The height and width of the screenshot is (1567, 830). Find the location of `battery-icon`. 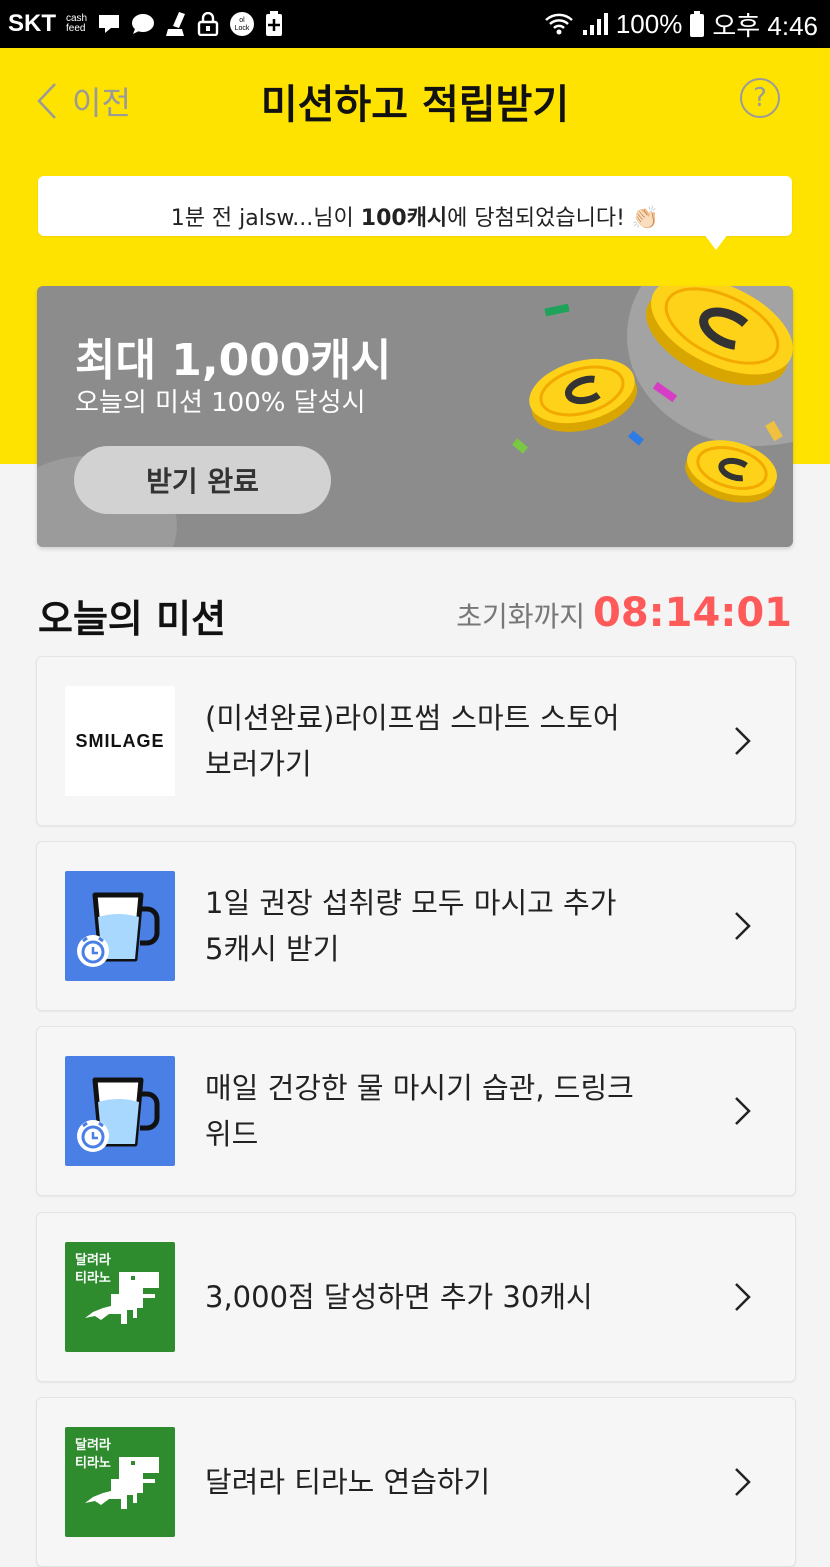

battery-icon is located at coordinates (697, 24).